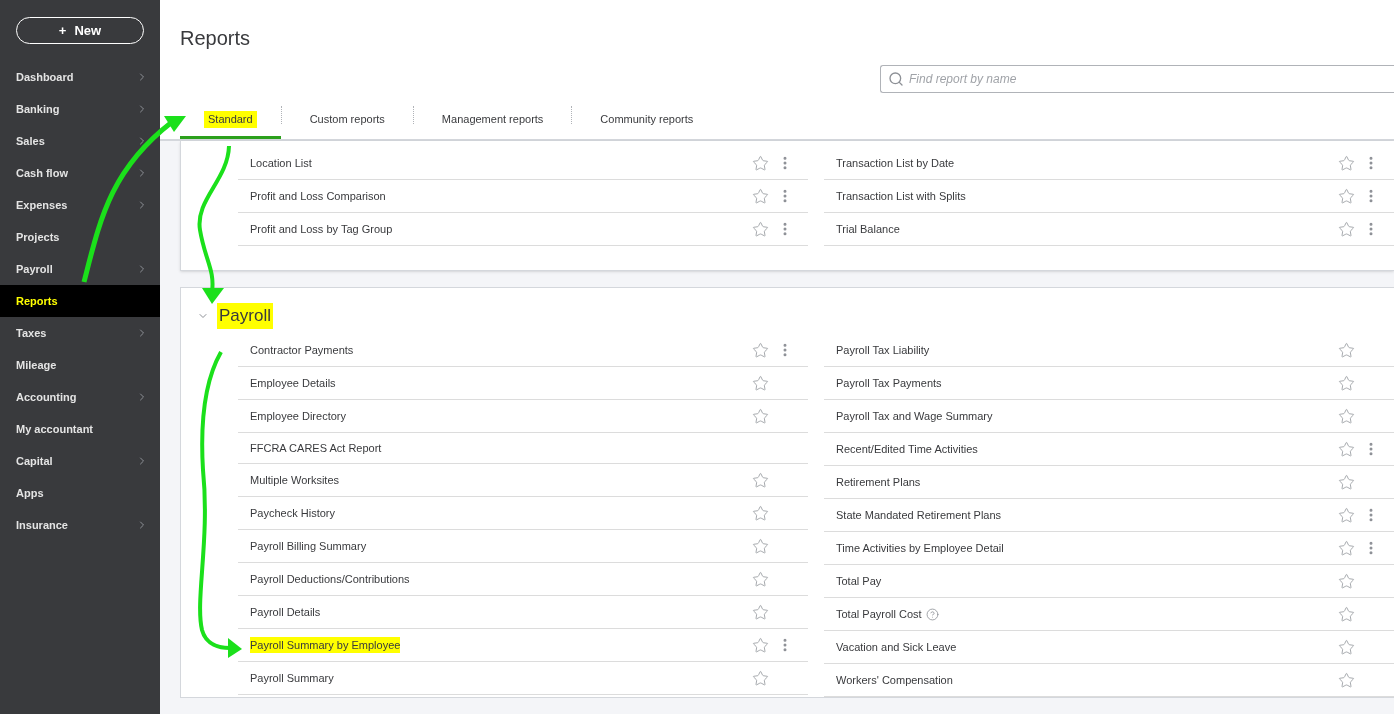 This screenshot has width=1394, height=714. I want to click on report-link: Total Pay, so click(859, 581).